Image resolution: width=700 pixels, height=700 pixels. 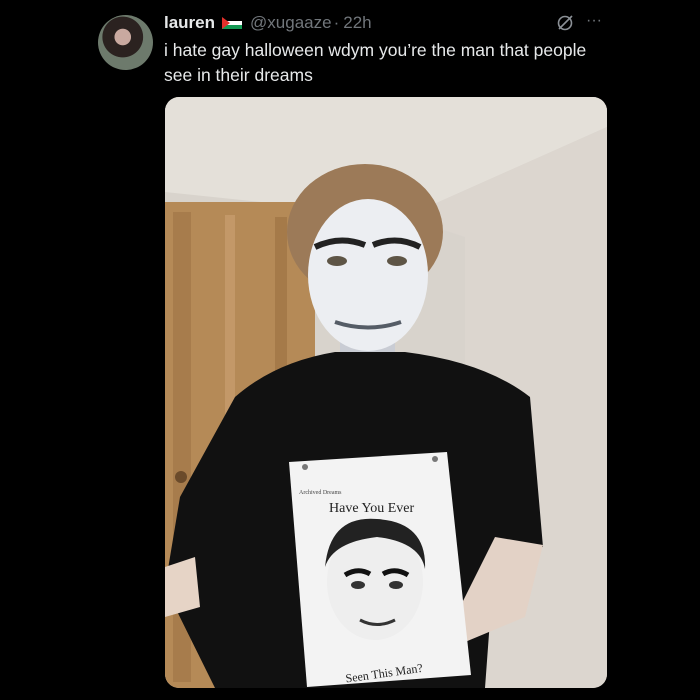 What do you see at coordinates (181, 477) in the screenshot?
I see `door-knob-icon` at bounding box center [181, 477].